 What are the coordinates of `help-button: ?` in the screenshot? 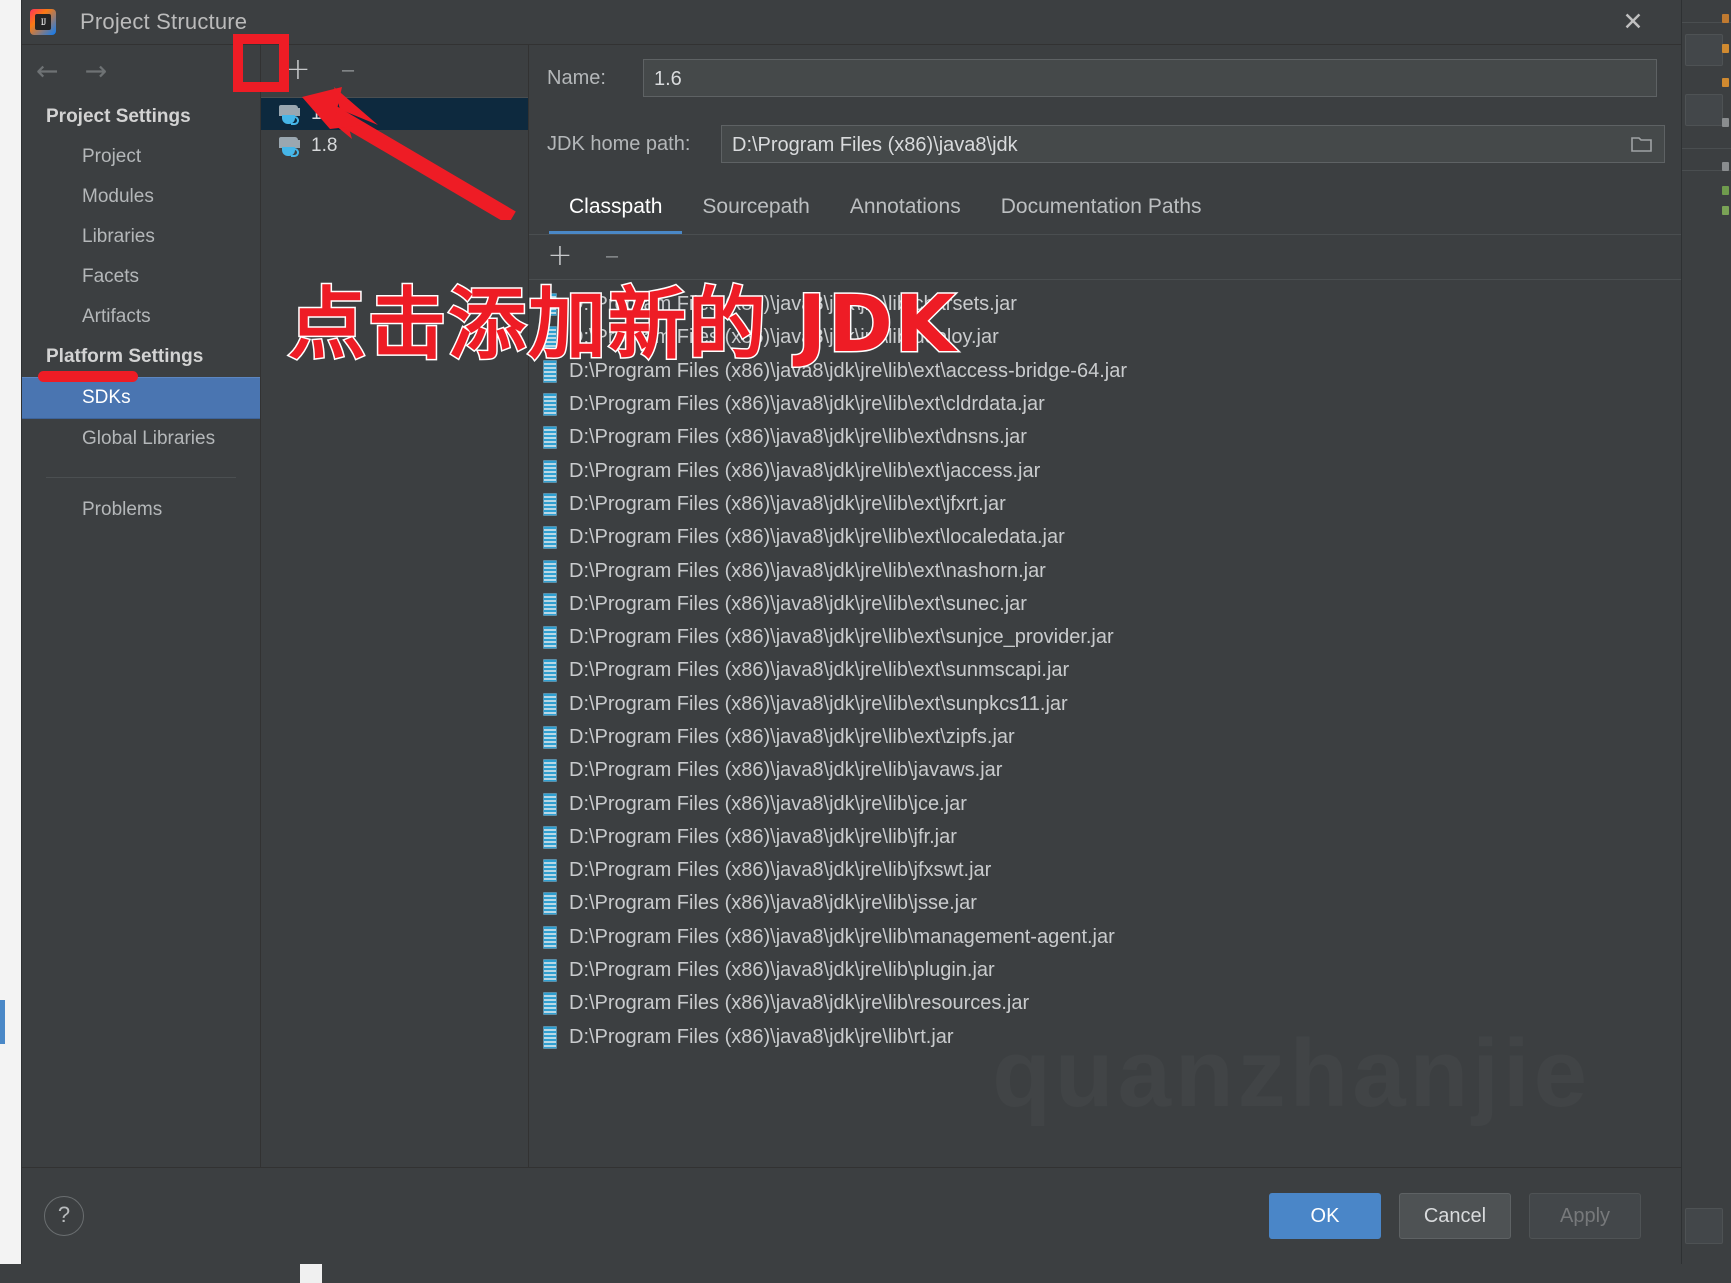 It's located at (64, 1216).